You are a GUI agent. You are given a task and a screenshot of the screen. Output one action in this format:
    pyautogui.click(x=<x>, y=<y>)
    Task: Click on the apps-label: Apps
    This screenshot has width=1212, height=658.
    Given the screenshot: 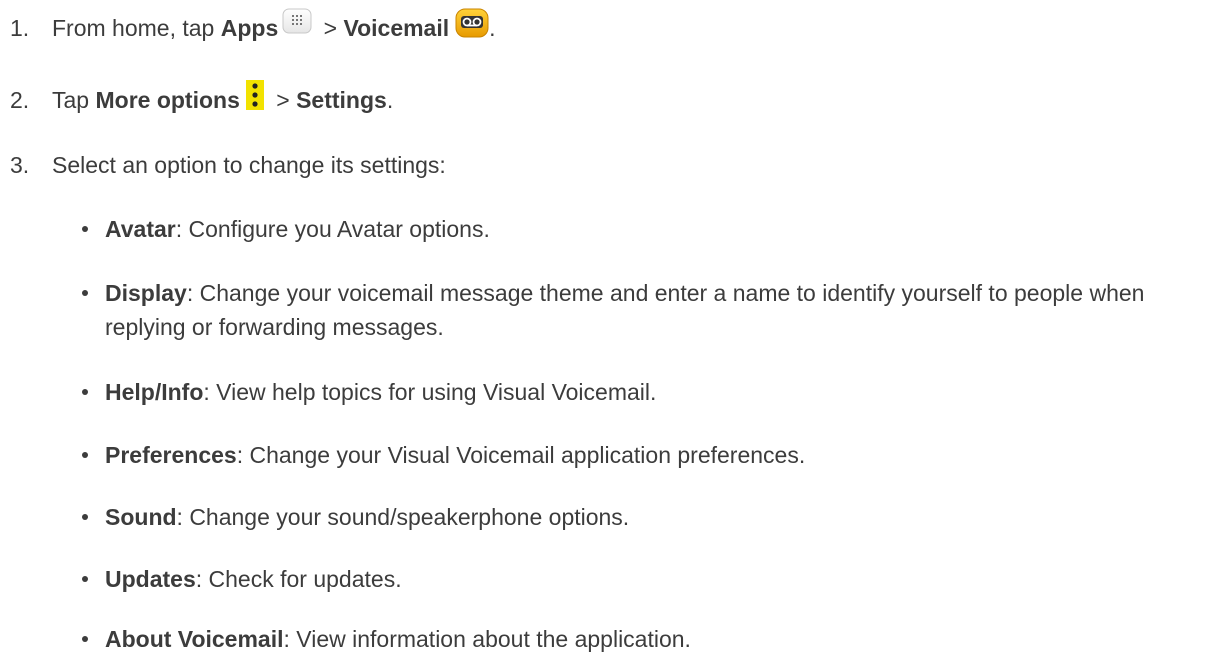 What is the action you would take?
    pyautogui.click(x=249, y=28)
    